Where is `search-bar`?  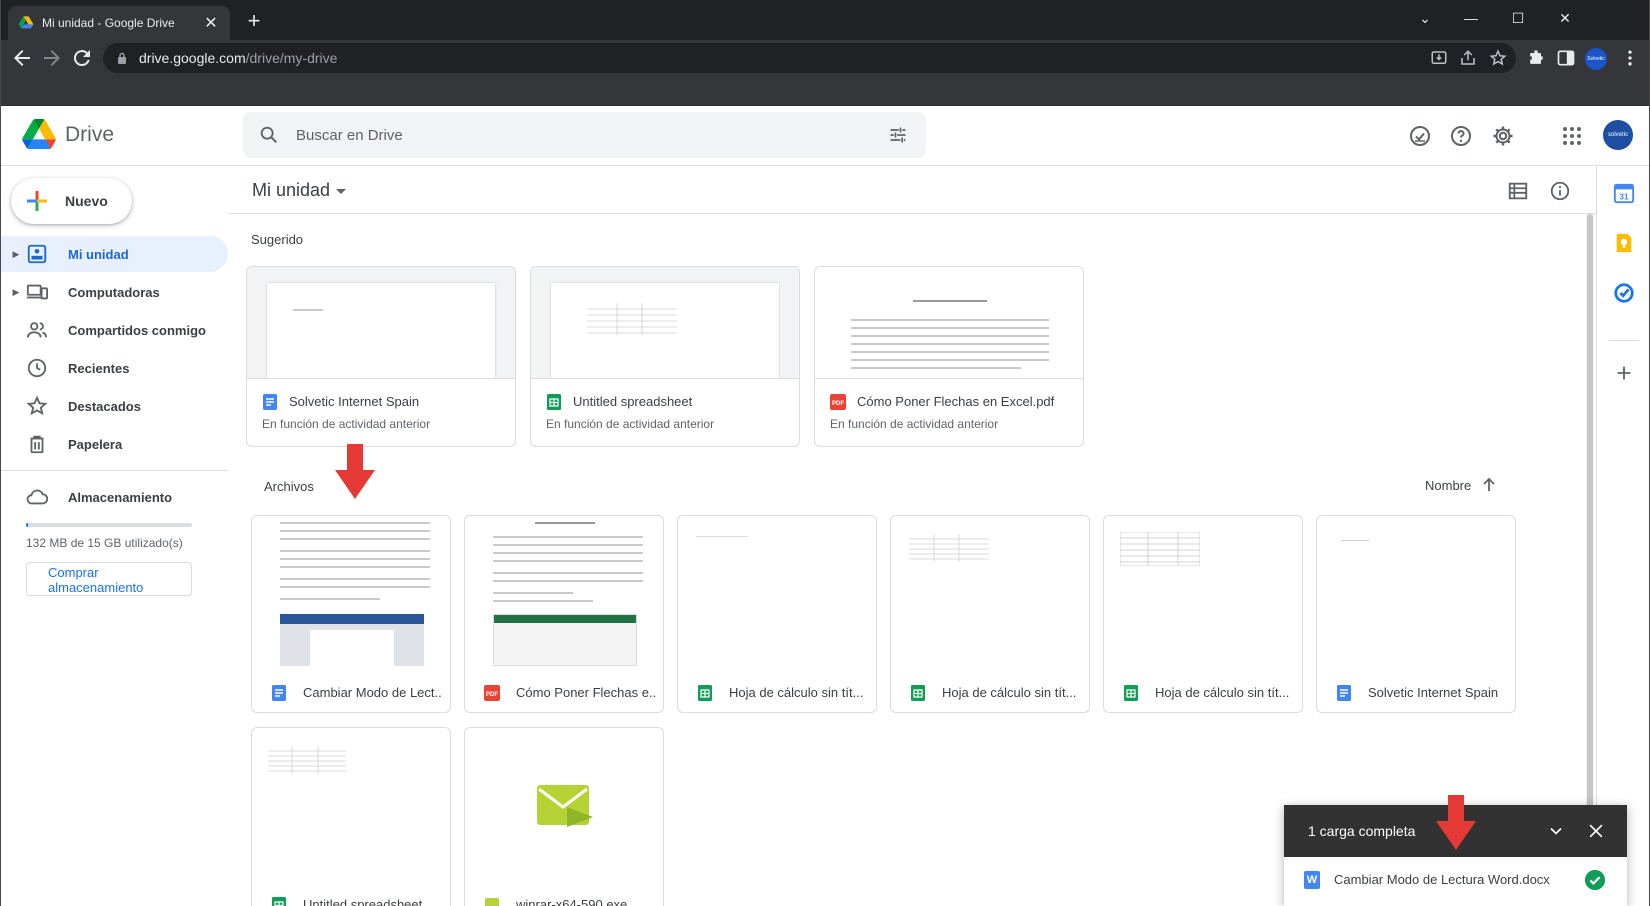 search-bar is located at coordinates (584, 135).